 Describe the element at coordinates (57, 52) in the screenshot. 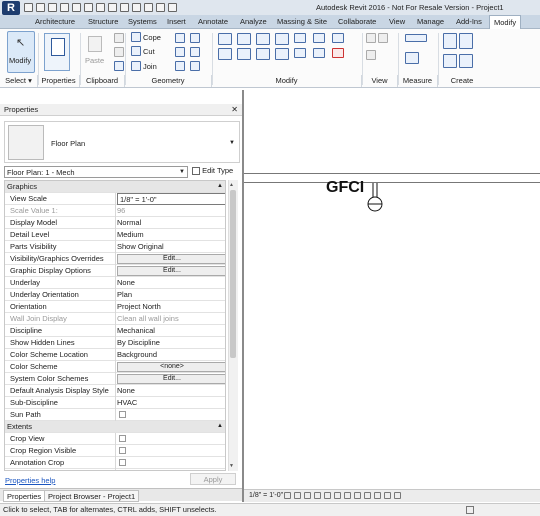

I see `properties-button` at that location.